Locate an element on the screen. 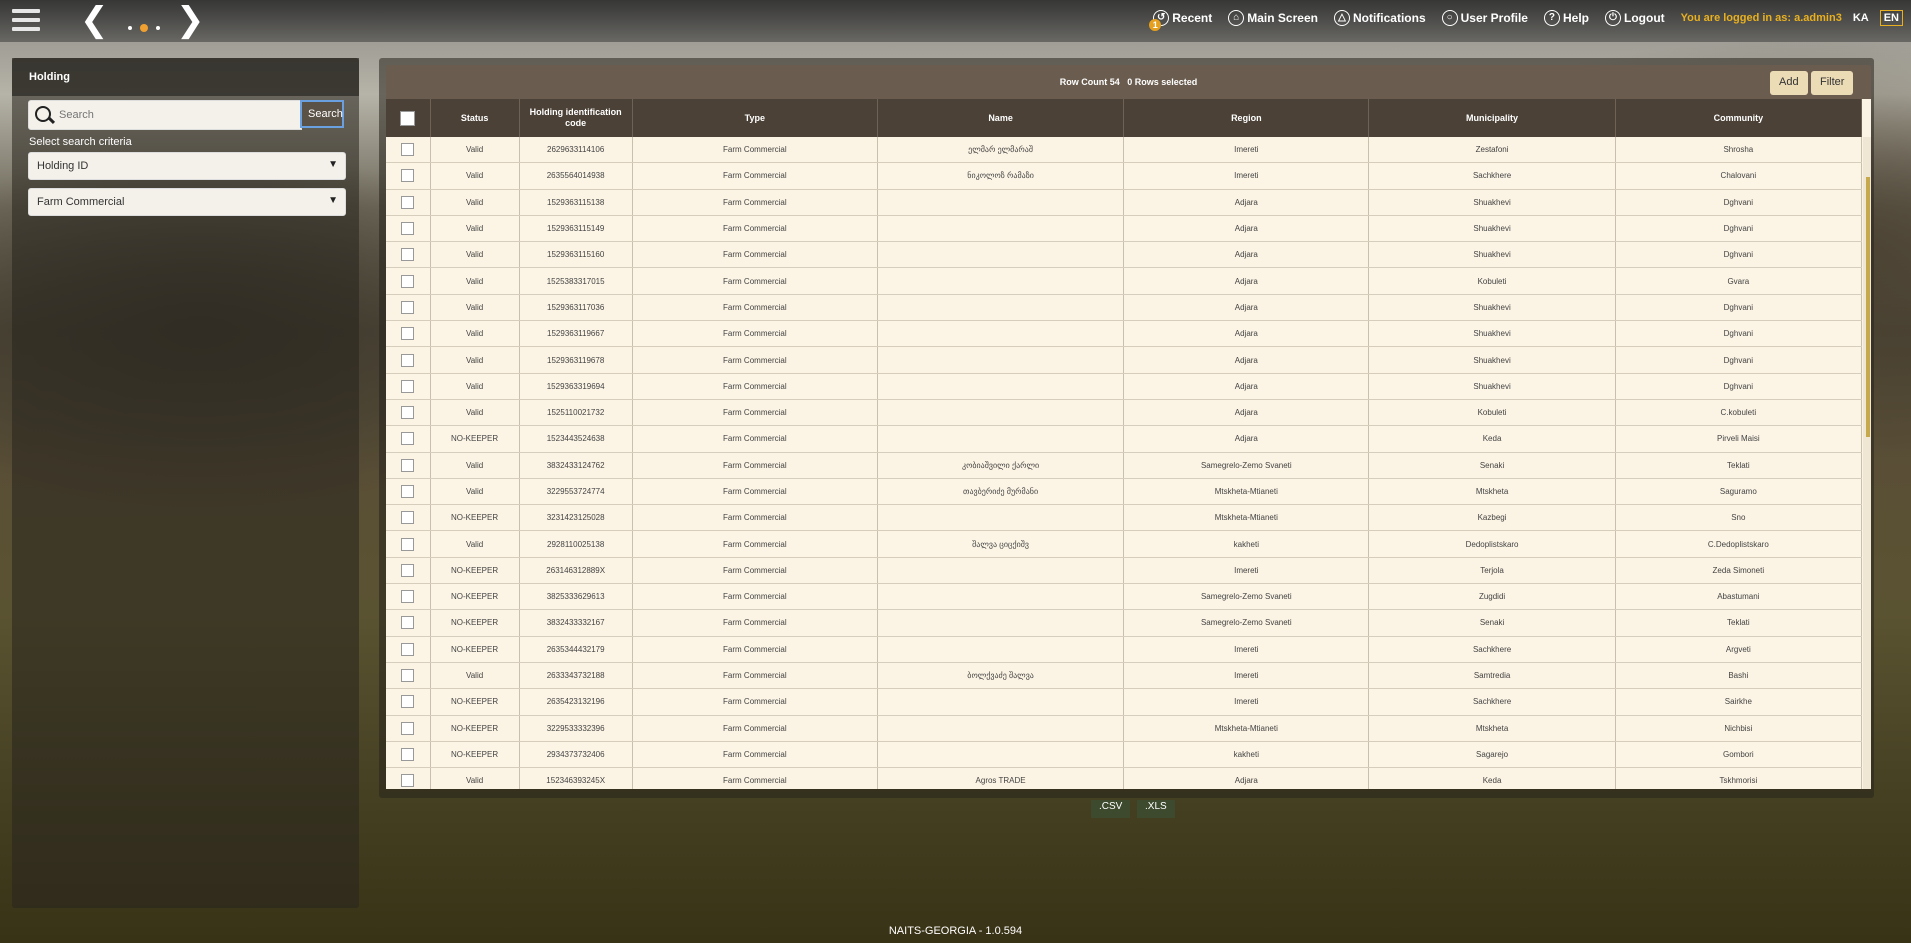 This screenshot has width=1911, height=943. type-select: Farm Commercial ▼ is located at coordinates (187, 202).